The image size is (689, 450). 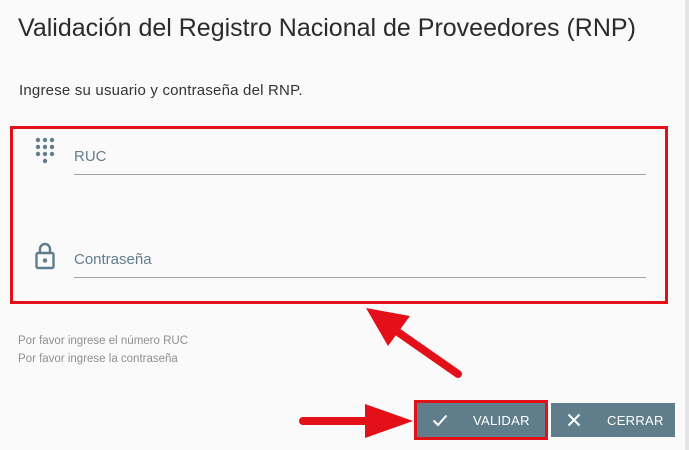 I want to click on validate-button-label: VALIDAR, so click(x=501, y=420).